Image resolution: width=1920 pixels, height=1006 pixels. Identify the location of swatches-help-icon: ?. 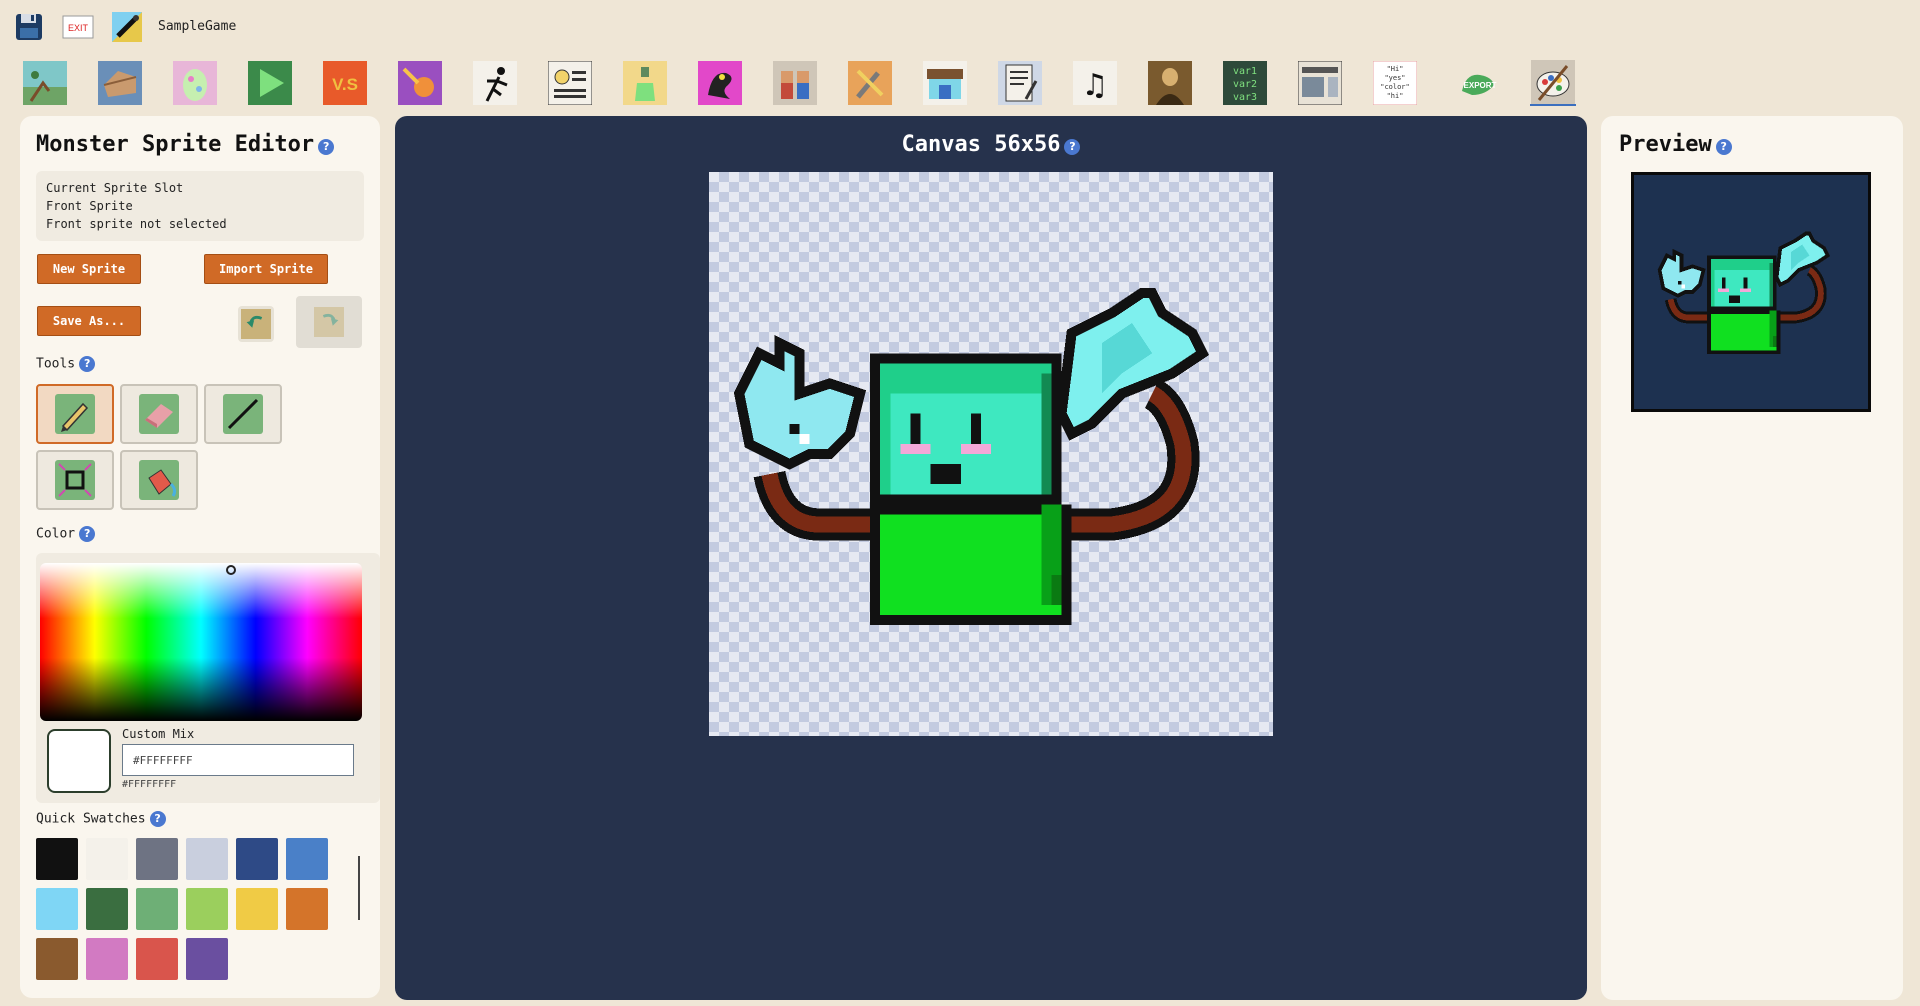
(157, 819).